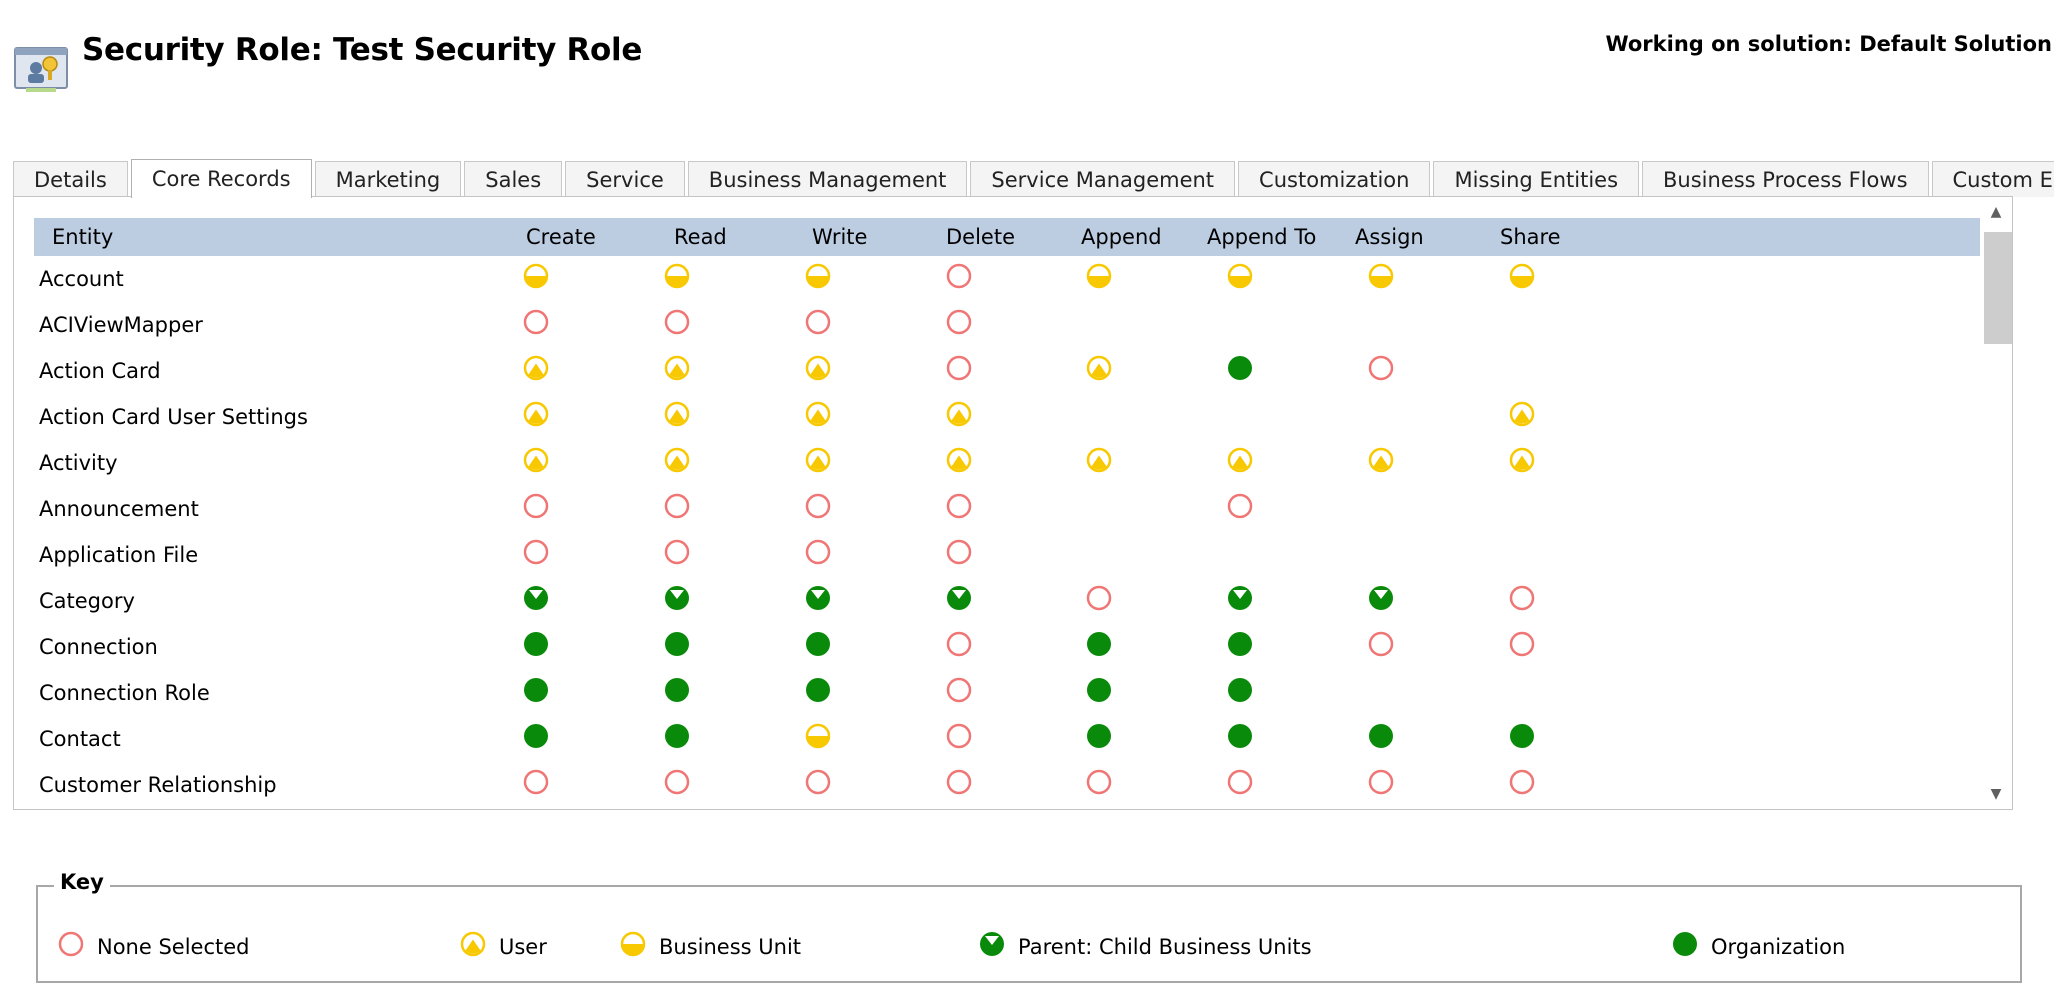 The width and height of the screenshot is (2054, 995). I want to click on entity-name: Announcement, so click(119, 509).